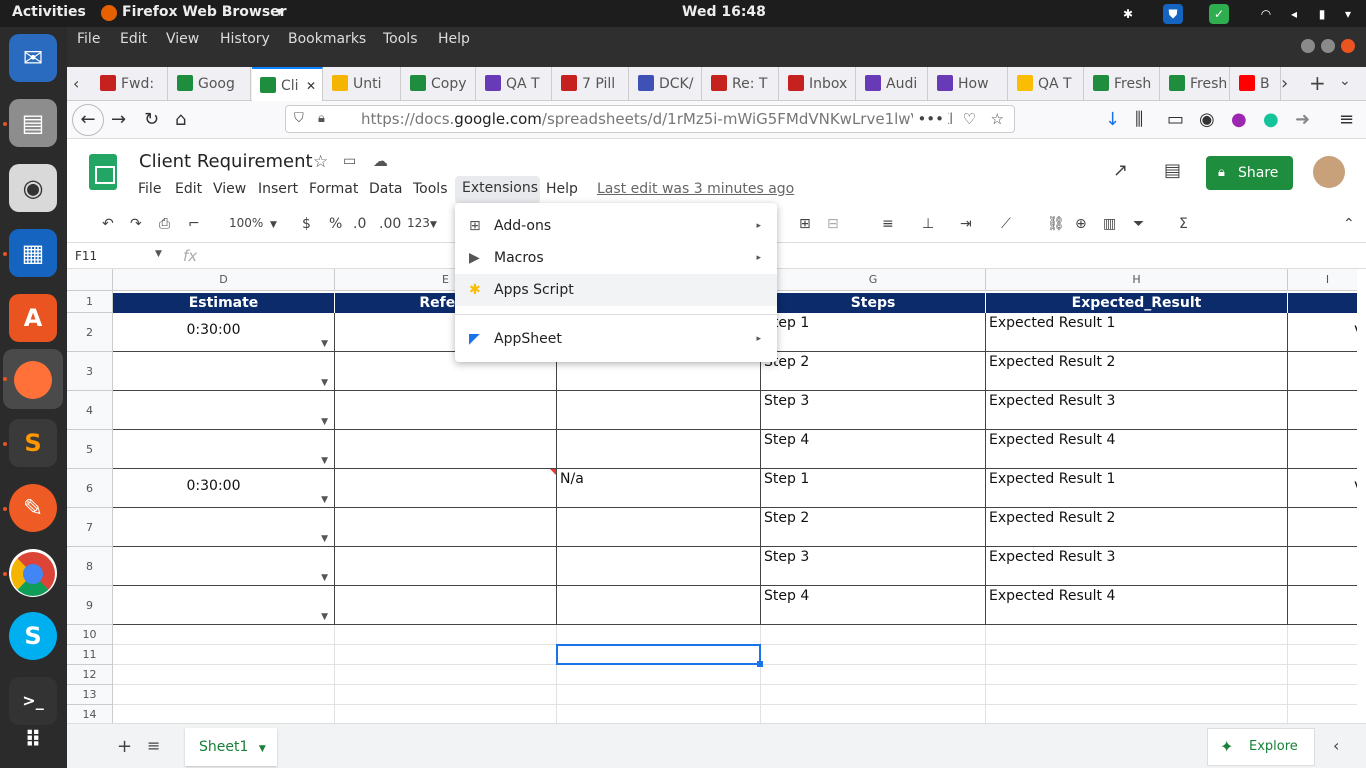 The width and height of the screenshot is (1366, 768). What do you see at coordinates (88, 120) in the screenshot?
I see `back-button: ←` at bounding box center [88, 120].